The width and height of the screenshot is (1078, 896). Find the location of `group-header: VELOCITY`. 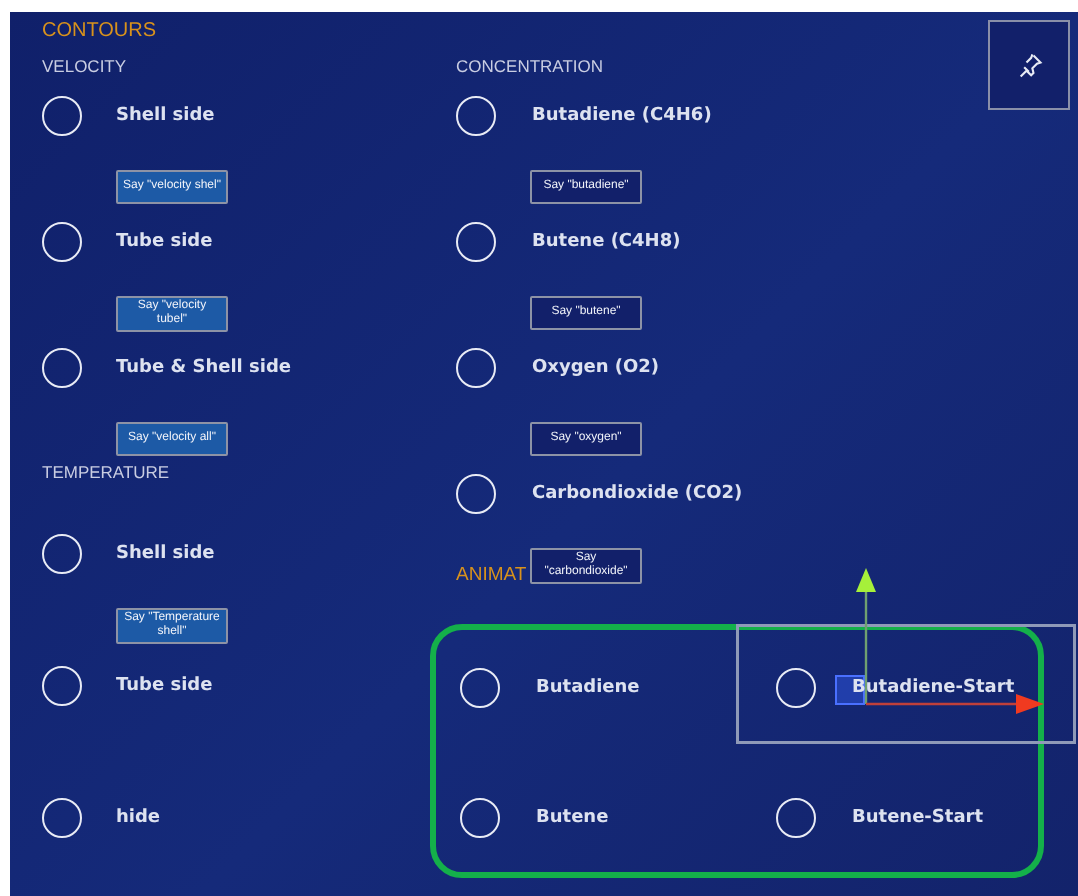

group-header: VELOCITY is located at coordinates (84, 66).